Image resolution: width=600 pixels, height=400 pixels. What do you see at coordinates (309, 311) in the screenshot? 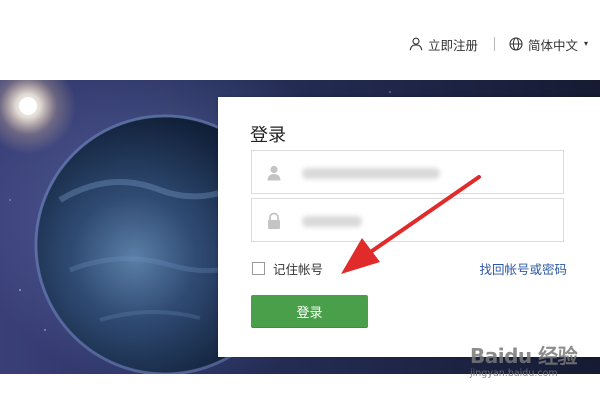
I see `login-button: 登录` at bounding box center [309, 311].